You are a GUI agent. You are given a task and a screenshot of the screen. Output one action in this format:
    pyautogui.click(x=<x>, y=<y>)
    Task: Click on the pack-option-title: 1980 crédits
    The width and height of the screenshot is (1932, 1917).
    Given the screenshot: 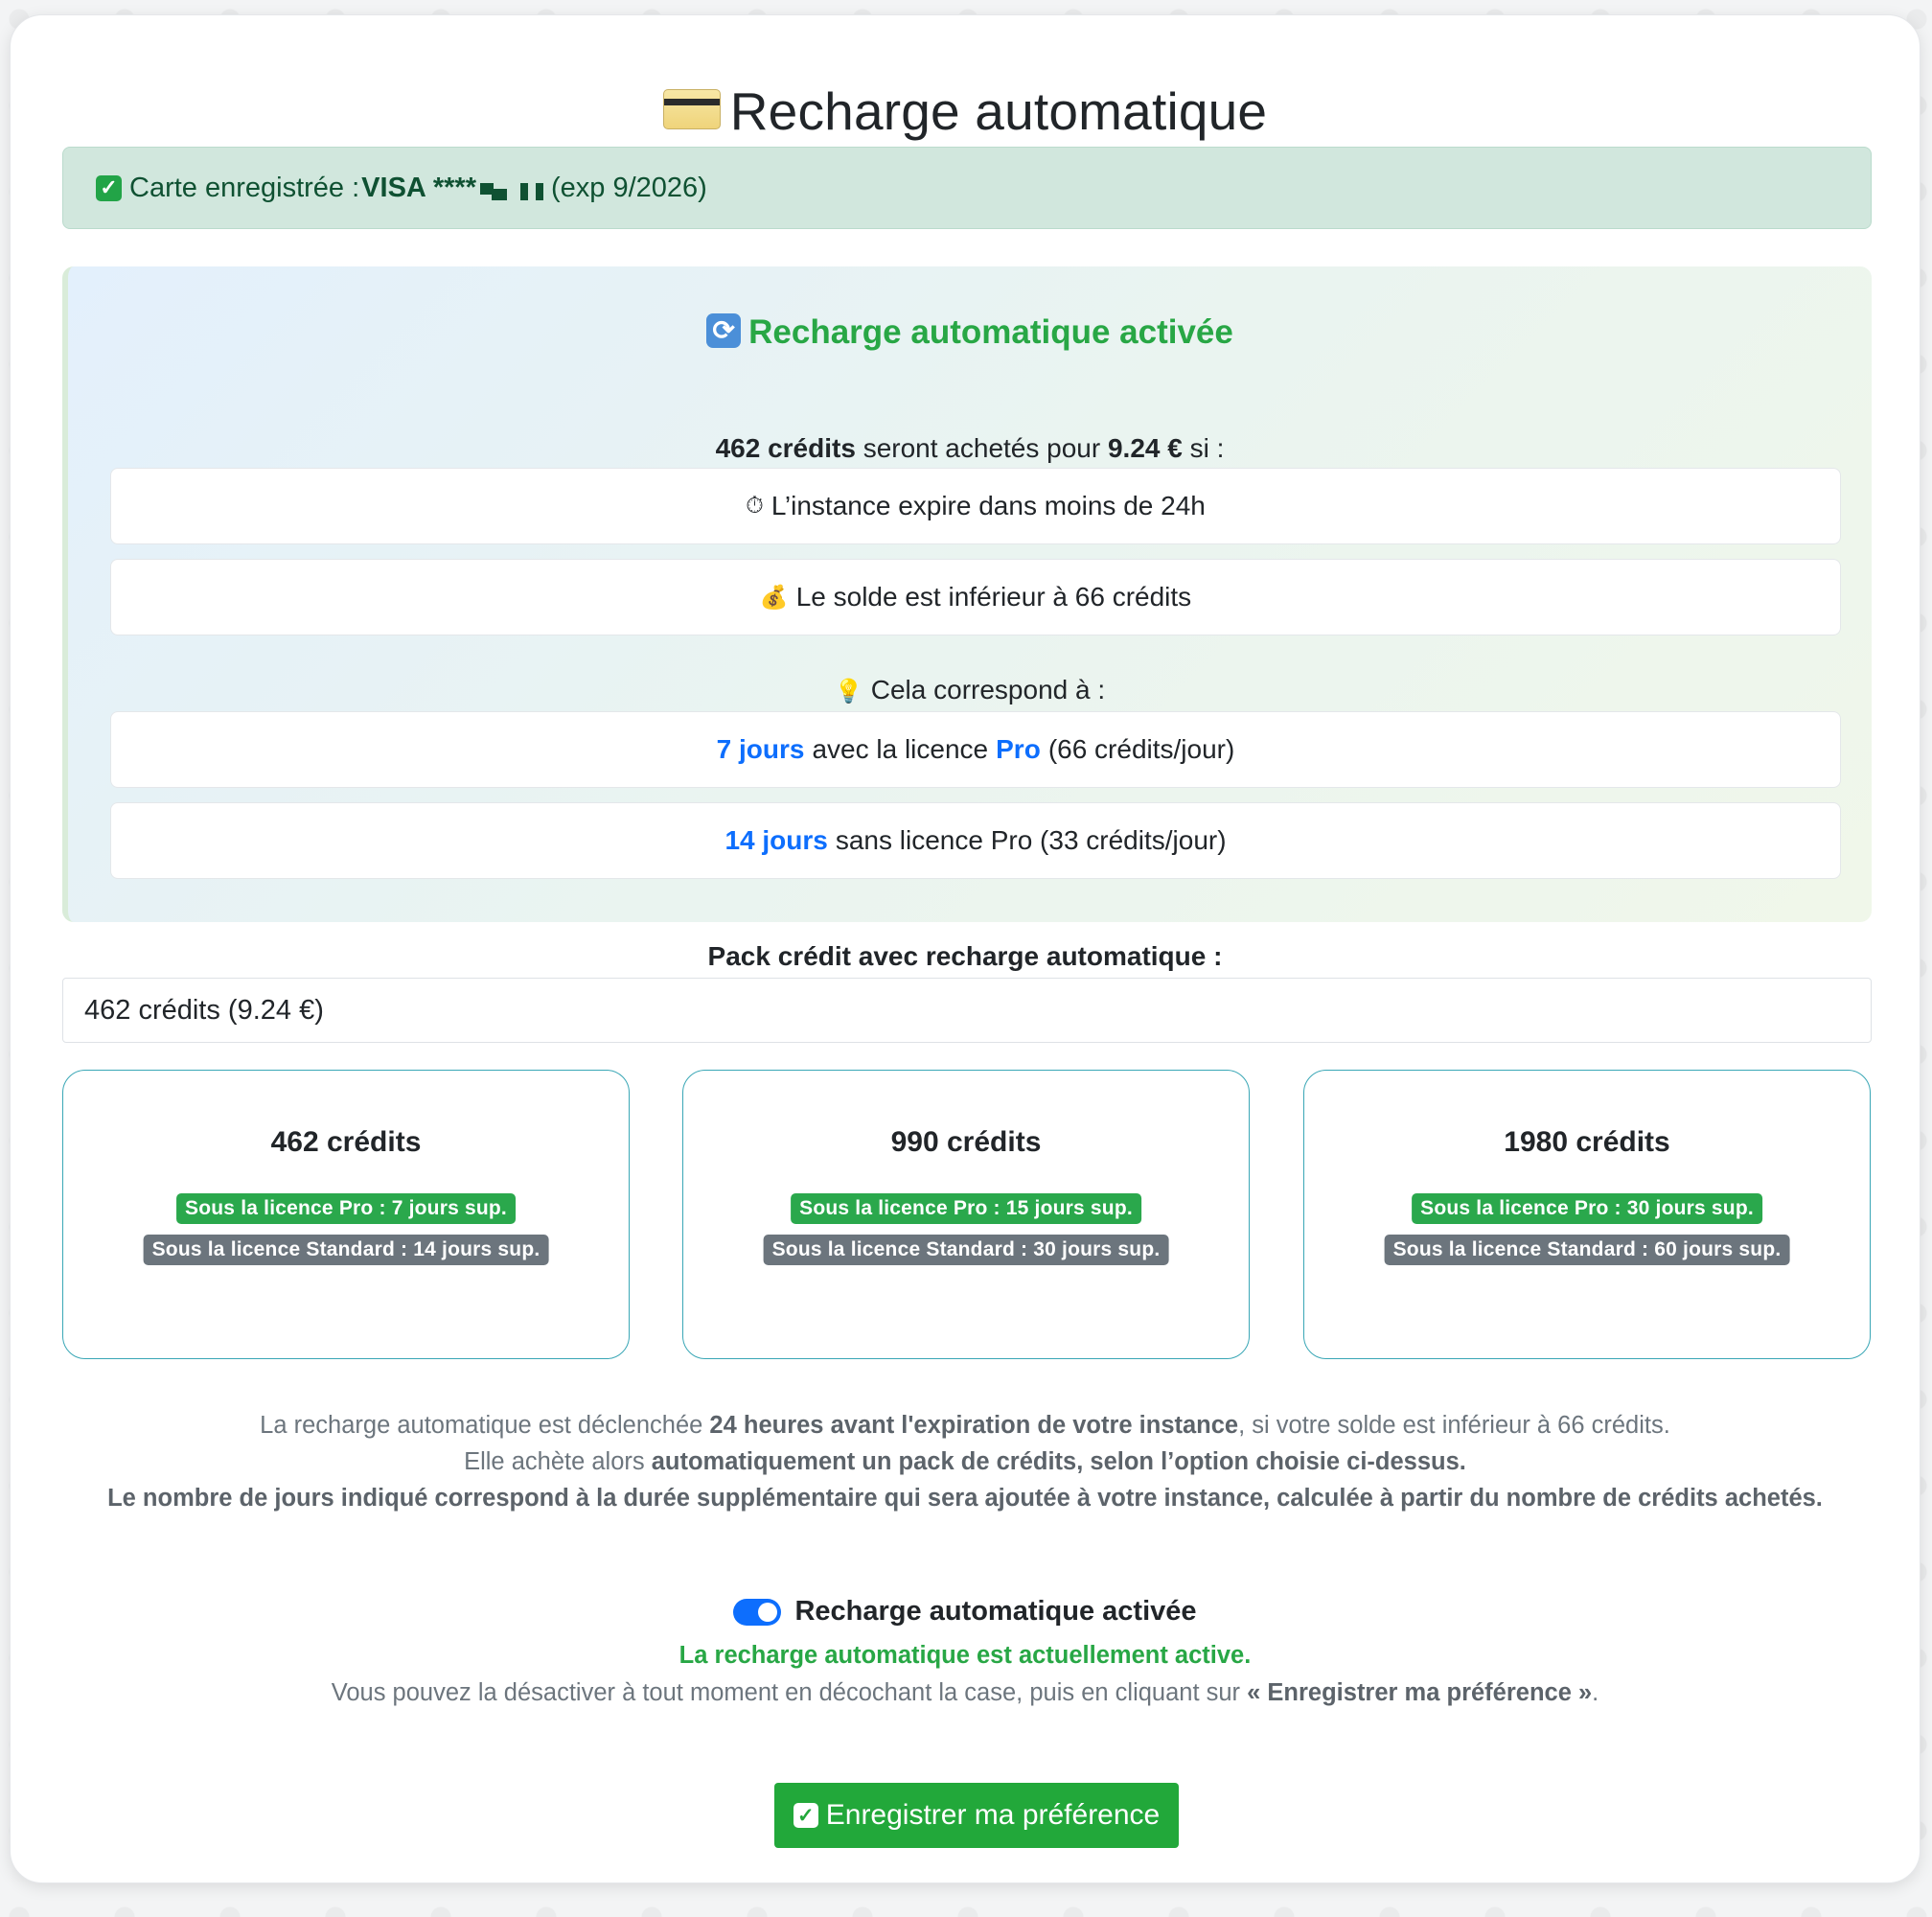 What is the action you would take?
    pyautogui.click(x=1587, y=1142)
    